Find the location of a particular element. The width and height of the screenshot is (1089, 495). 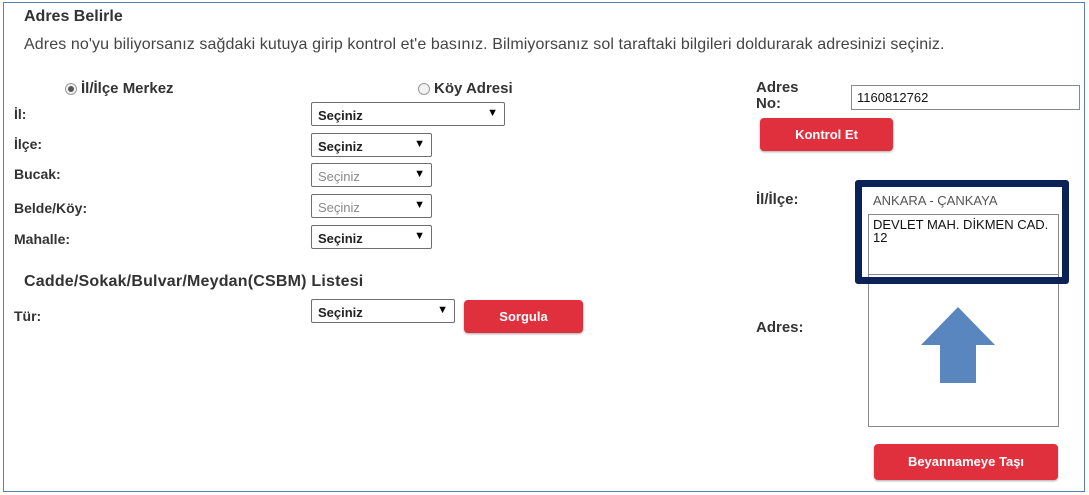

il-select: Seçiniz ▼ is located at coordinates (408, 114).